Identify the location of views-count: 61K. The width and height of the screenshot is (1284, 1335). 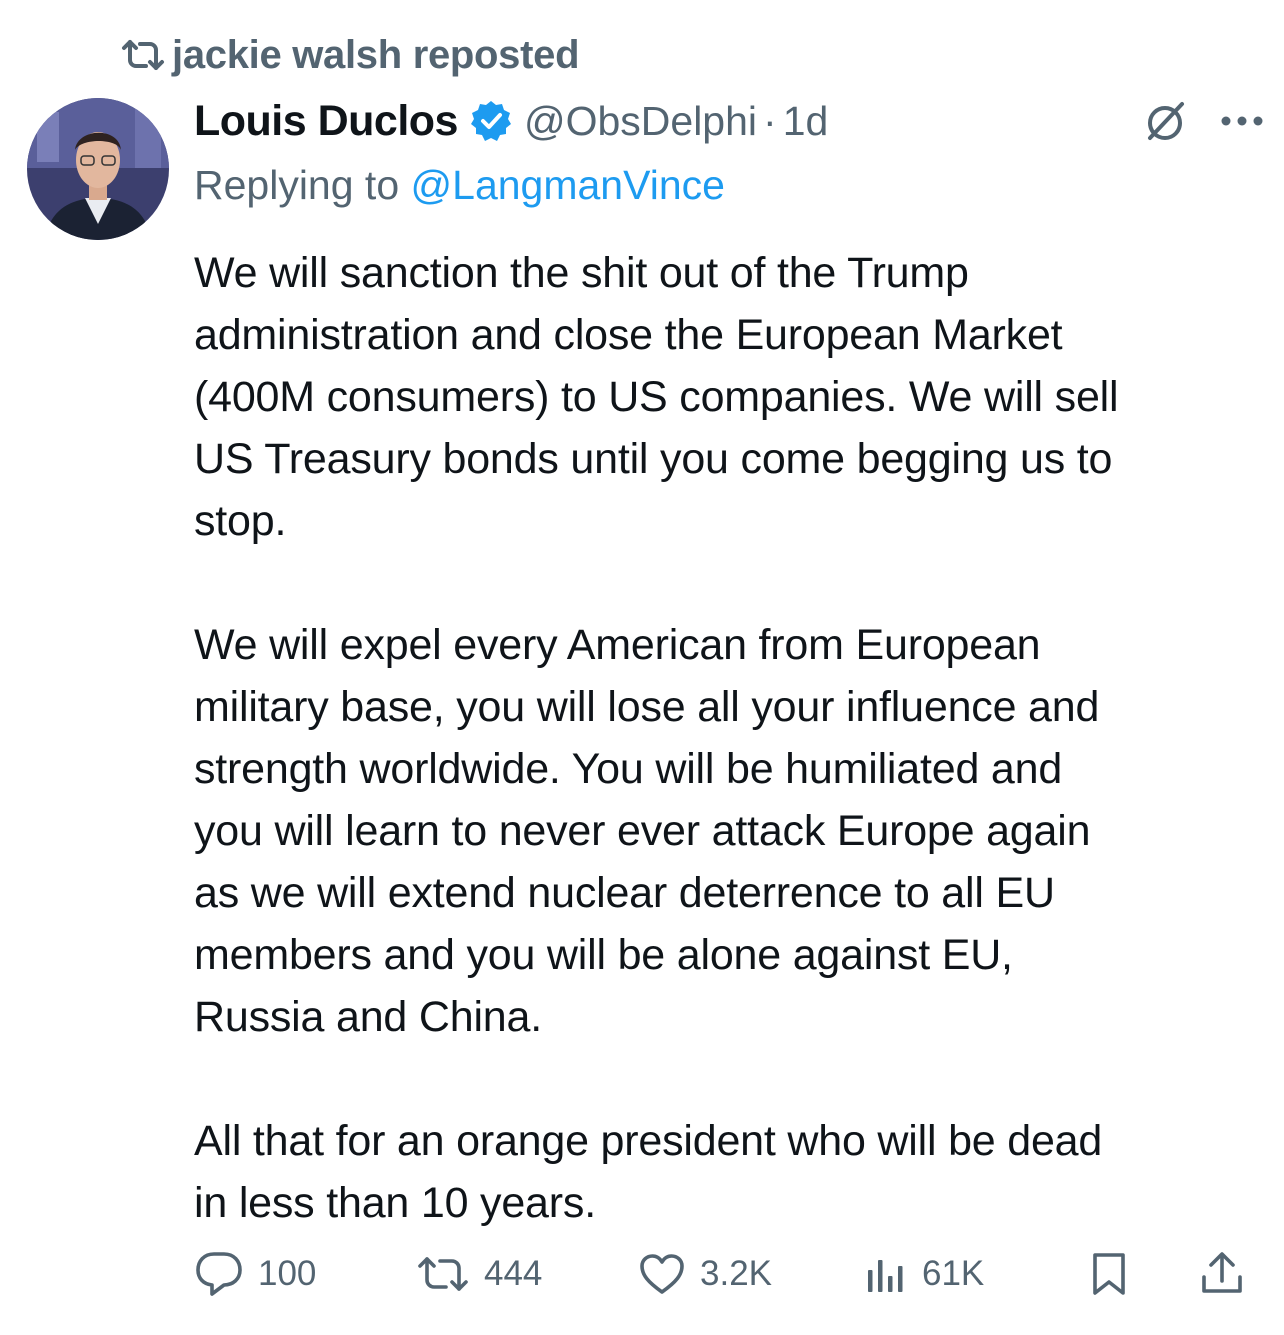
(953, 1273).